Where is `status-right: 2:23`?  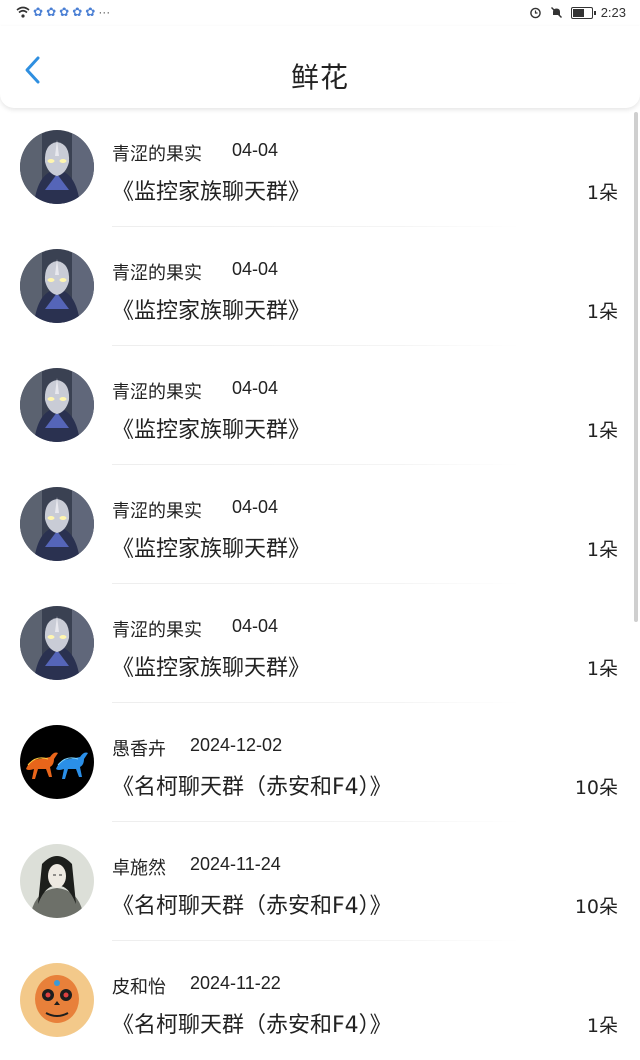
status-right: 2:23 is located at coordinates (577, 12).